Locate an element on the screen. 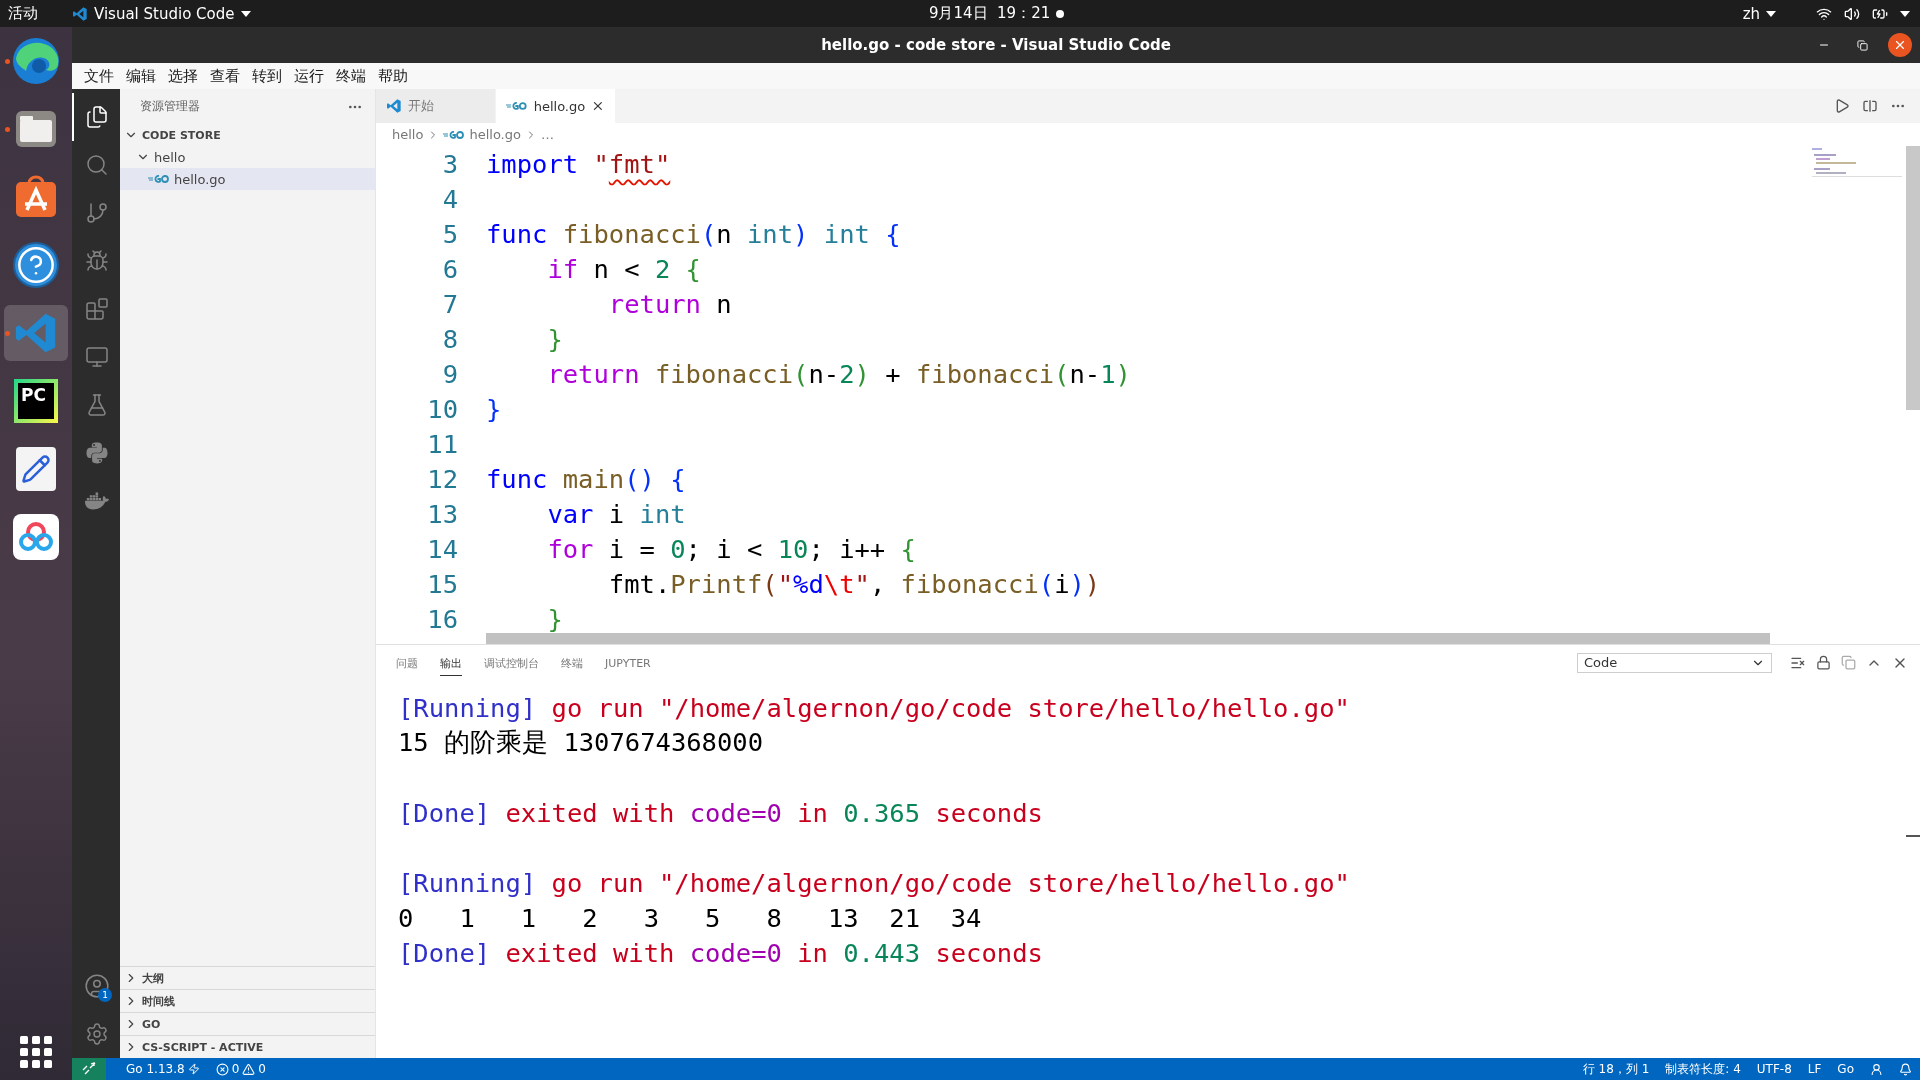  panel-tab: JUPYTER is located at coordinates (628, 662).